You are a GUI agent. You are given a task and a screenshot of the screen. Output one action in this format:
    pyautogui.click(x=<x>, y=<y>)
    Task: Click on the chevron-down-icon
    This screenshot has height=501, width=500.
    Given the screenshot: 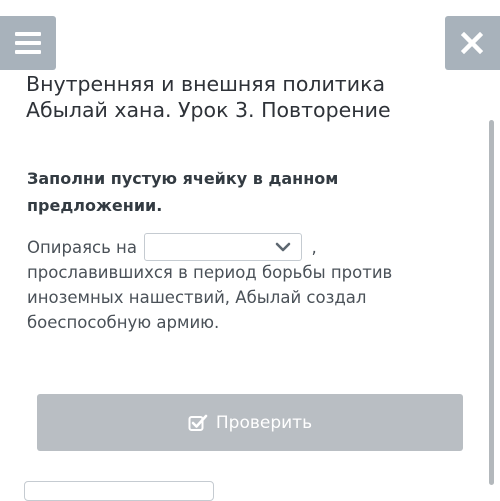 What is the action you would take?
    pyautogui.click(x=283, y=247)
    